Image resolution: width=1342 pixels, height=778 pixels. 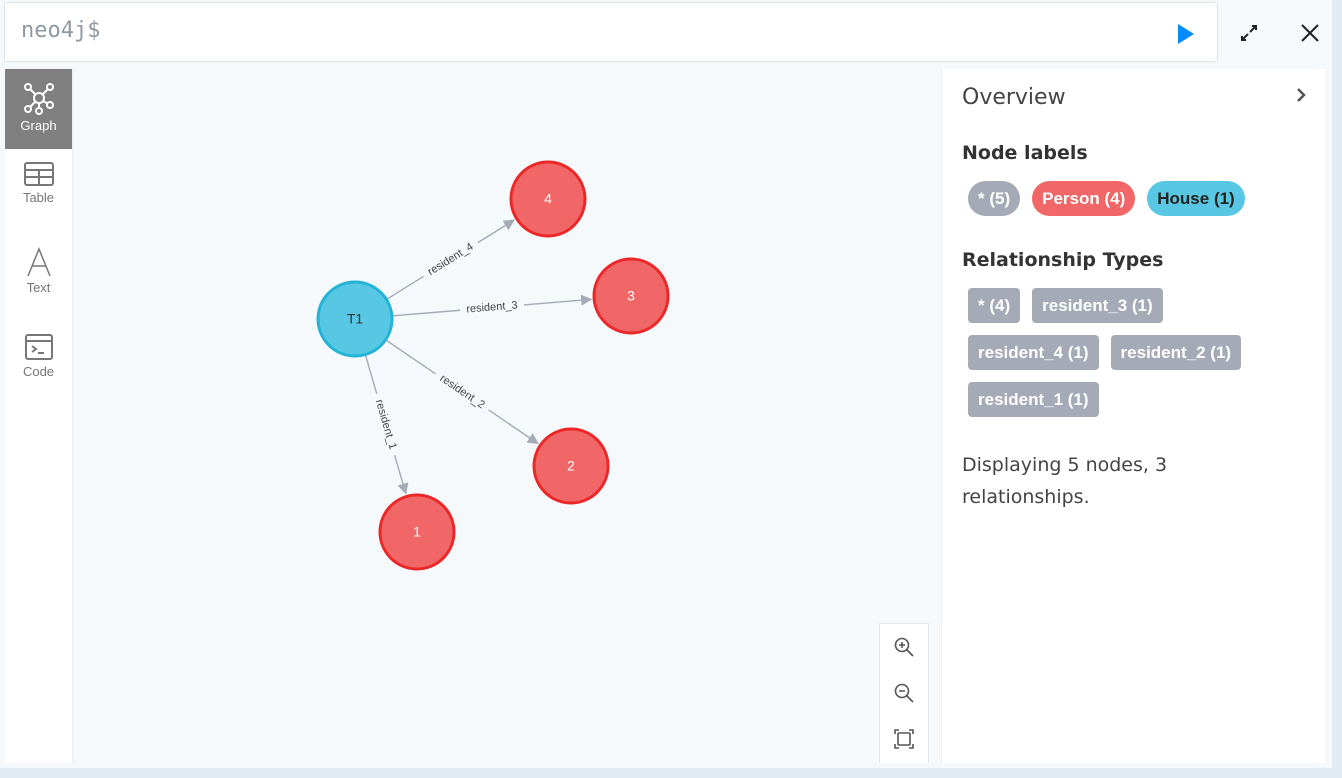 I want to click on node-n3: 3, so click(x=631, y=296).